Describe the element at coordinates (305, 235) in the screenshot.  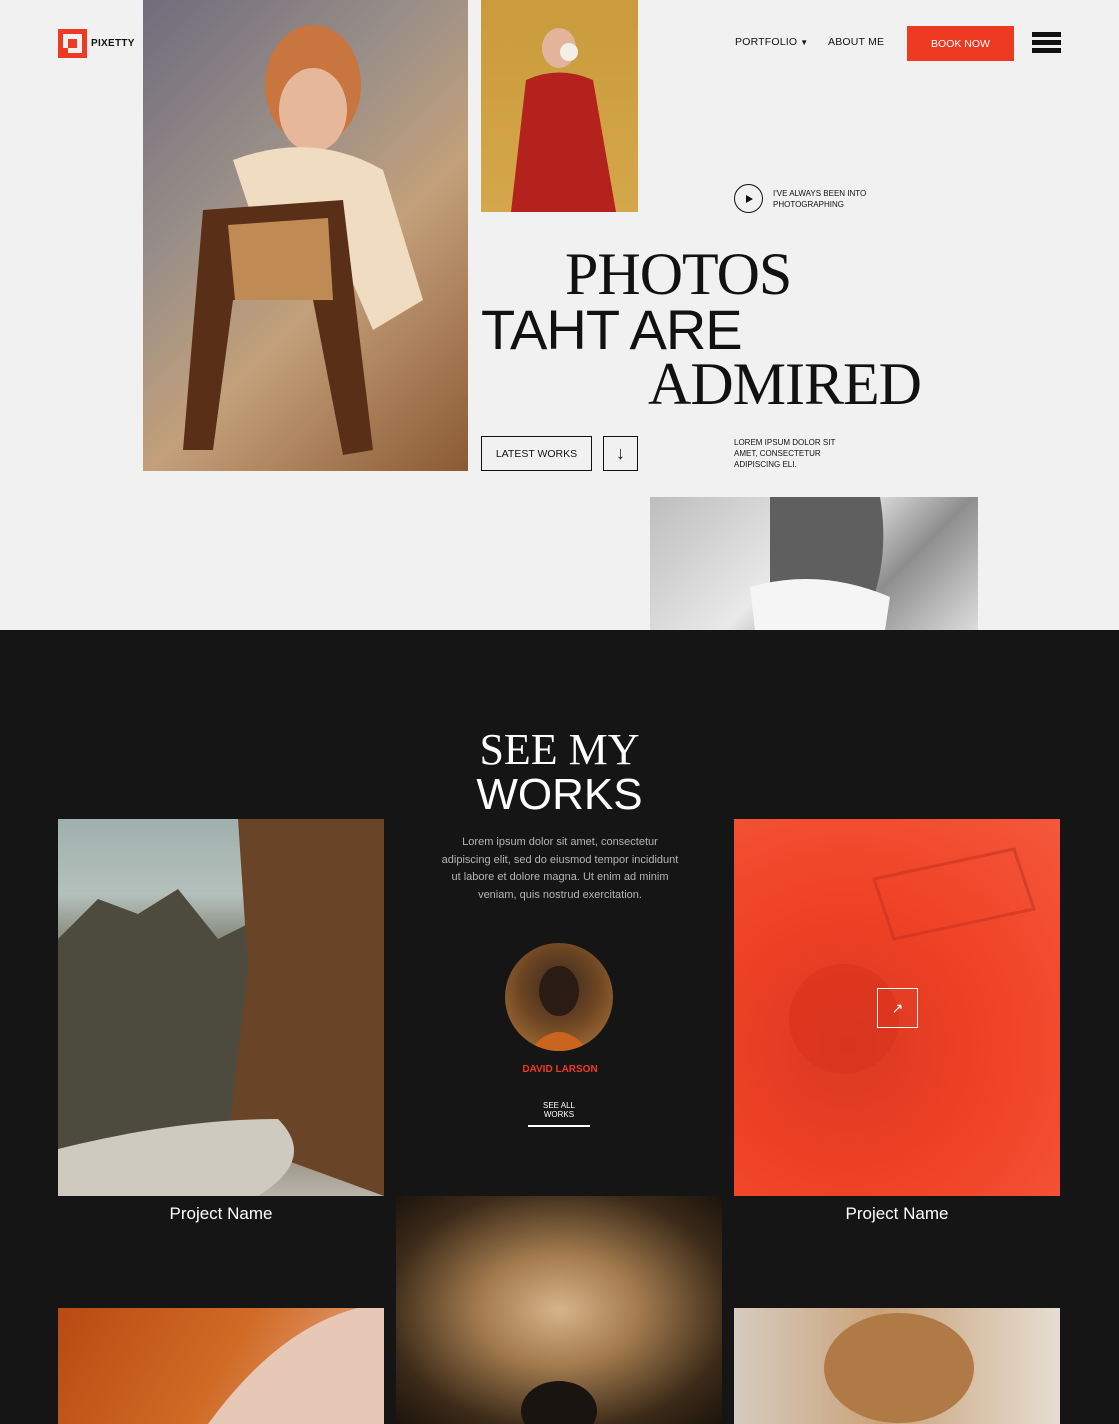
I see `hero-portrait-image` at that location.